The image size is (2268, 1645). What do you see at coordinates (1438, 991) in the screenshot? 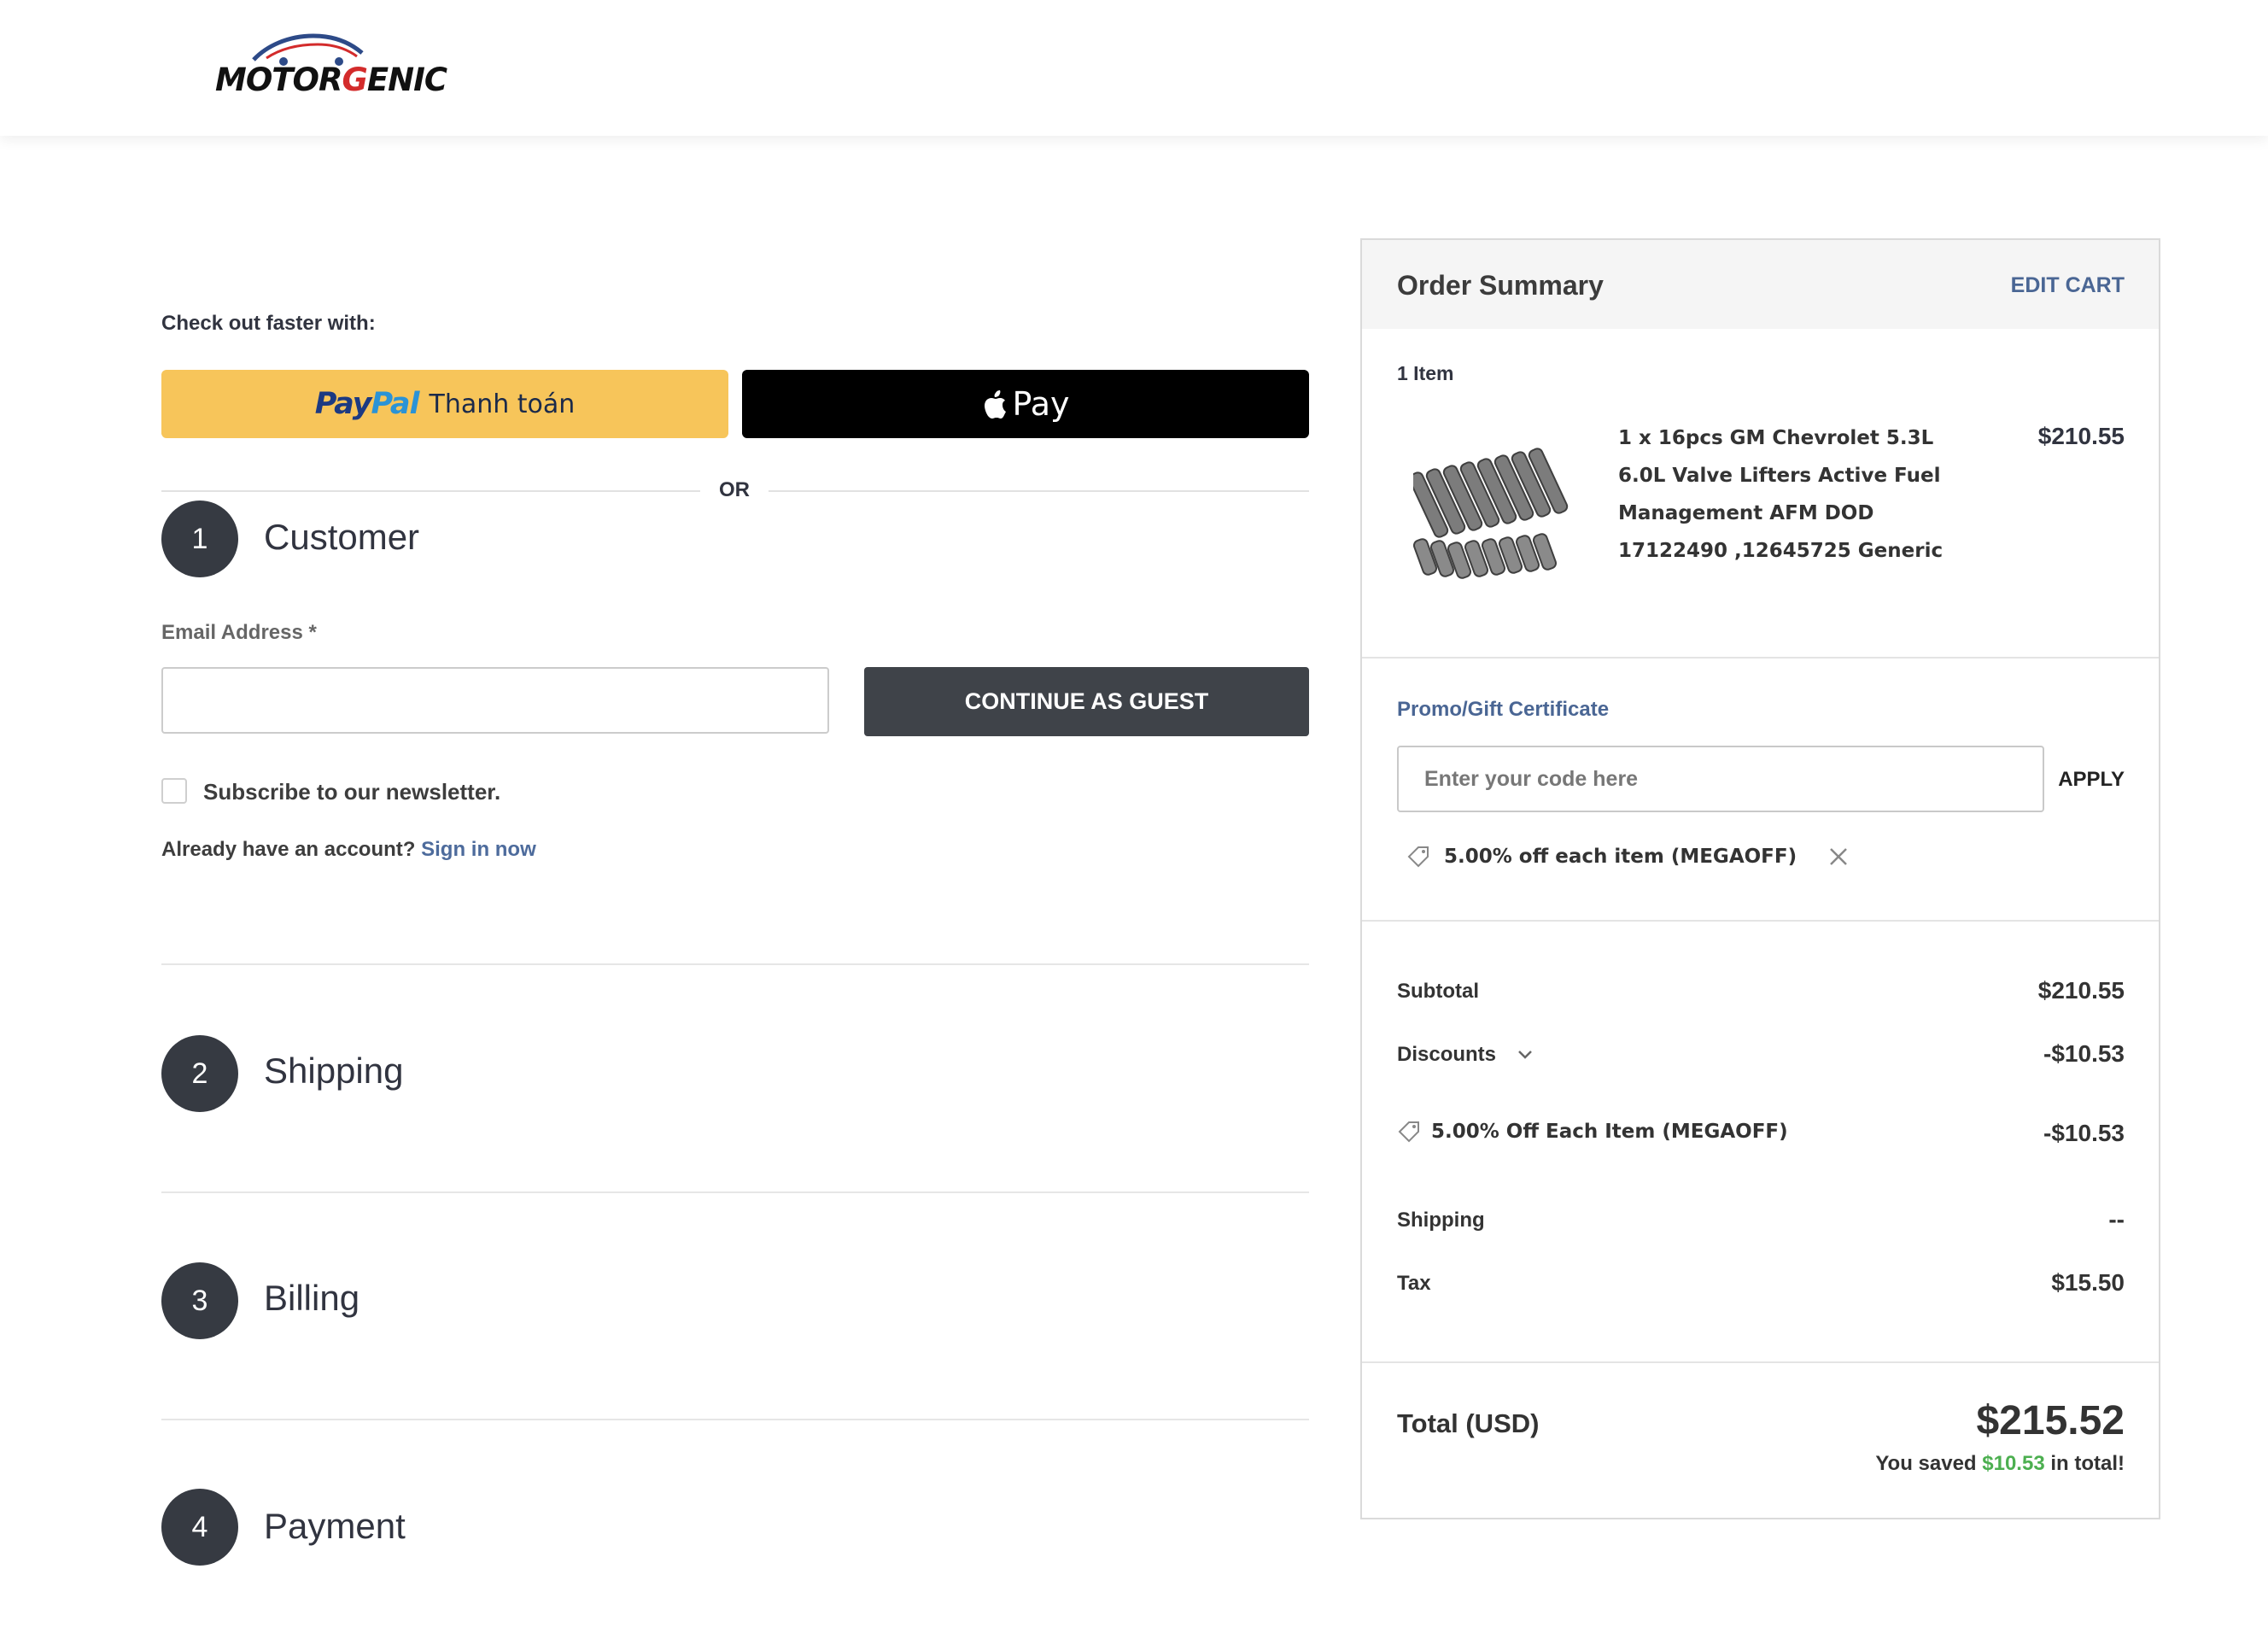
I see `subtotal-label: Subtotal` at bounding box center [1438, 991].